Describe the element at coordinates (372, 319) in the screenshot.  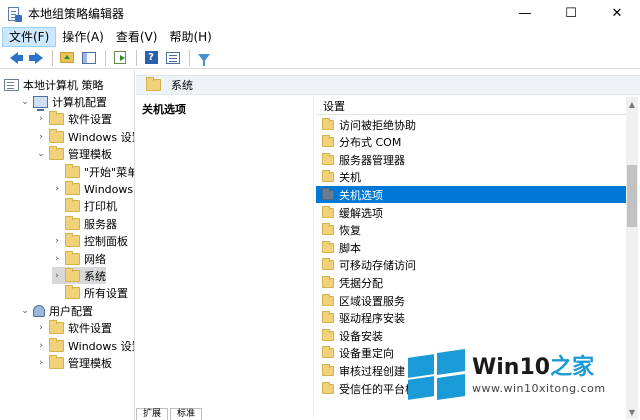
I see `list-item-label: 驱动程序安装` at that location.